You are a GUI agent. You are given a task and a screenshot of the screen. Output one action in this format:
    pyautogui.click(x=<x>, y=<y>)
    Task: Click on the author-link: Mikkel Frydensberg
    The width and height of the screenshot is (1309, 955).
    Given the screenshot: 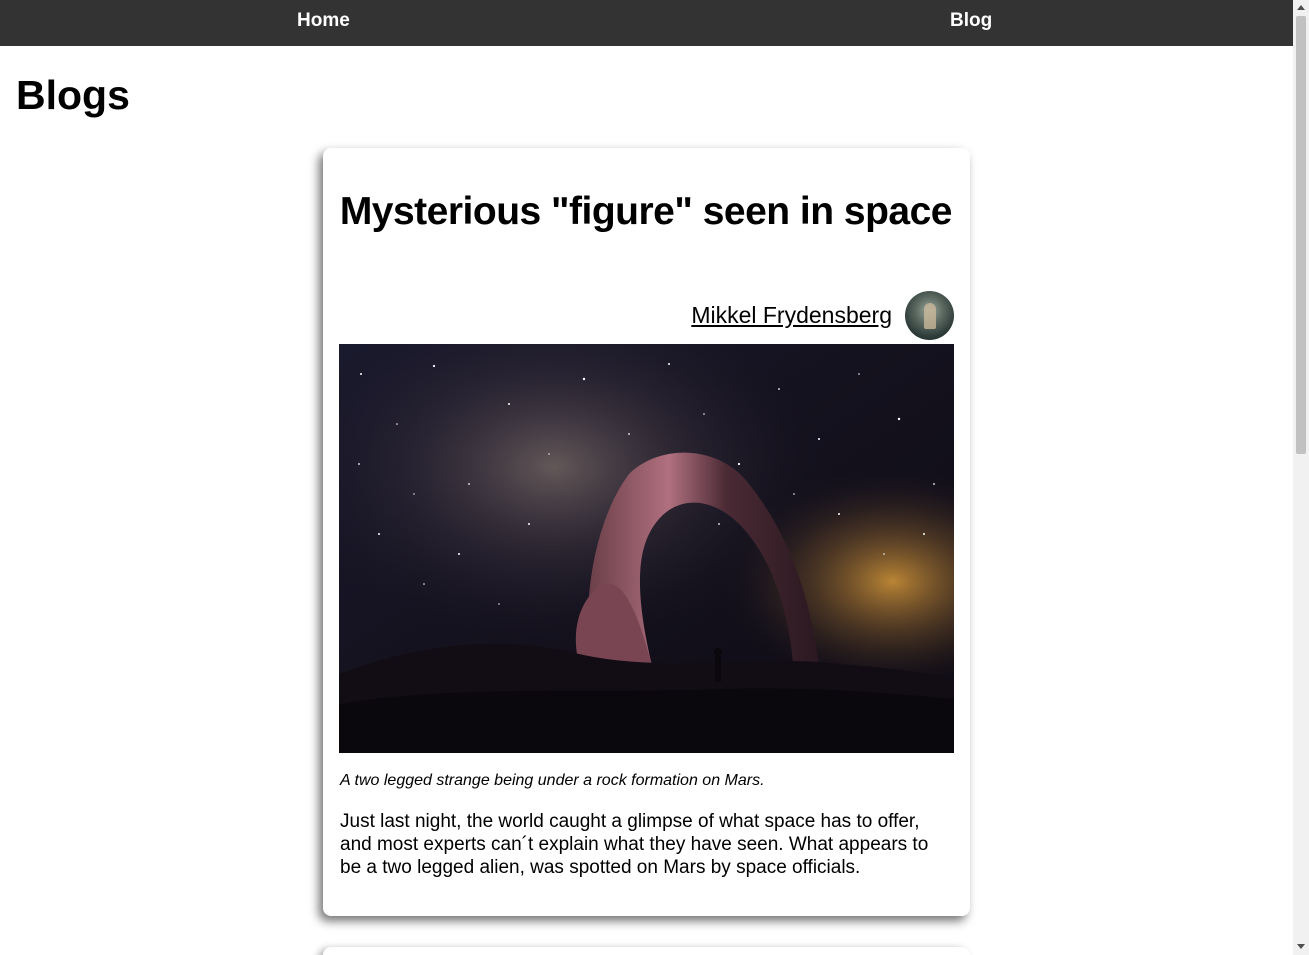 What is the action you would take?
    pyautogui.click(x=791, y=315)
    